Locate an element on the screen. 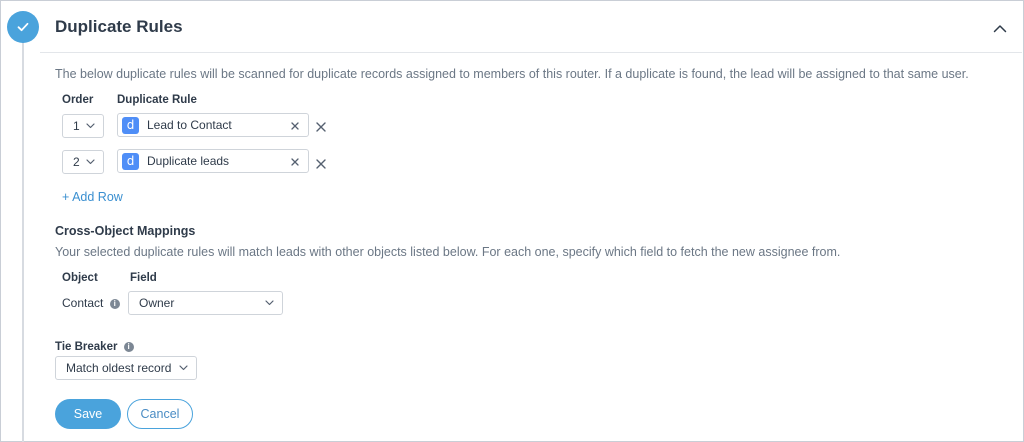  field-select: Owner is located at coordinates (205, 303).